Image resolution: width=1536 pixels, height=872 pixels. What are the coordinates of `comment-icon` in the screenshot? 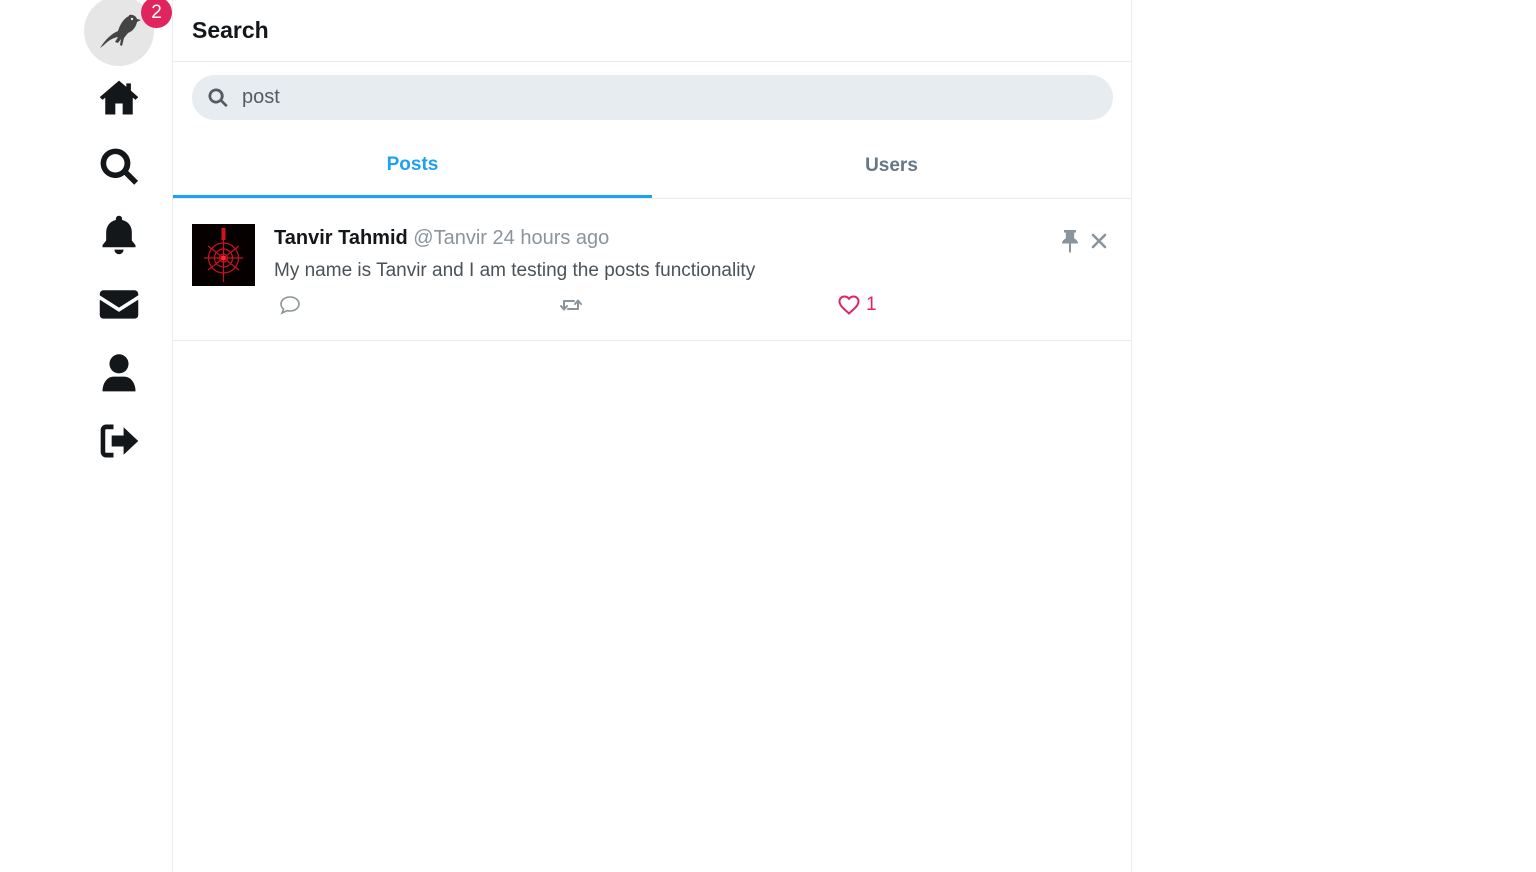 It's located at (290, 305).